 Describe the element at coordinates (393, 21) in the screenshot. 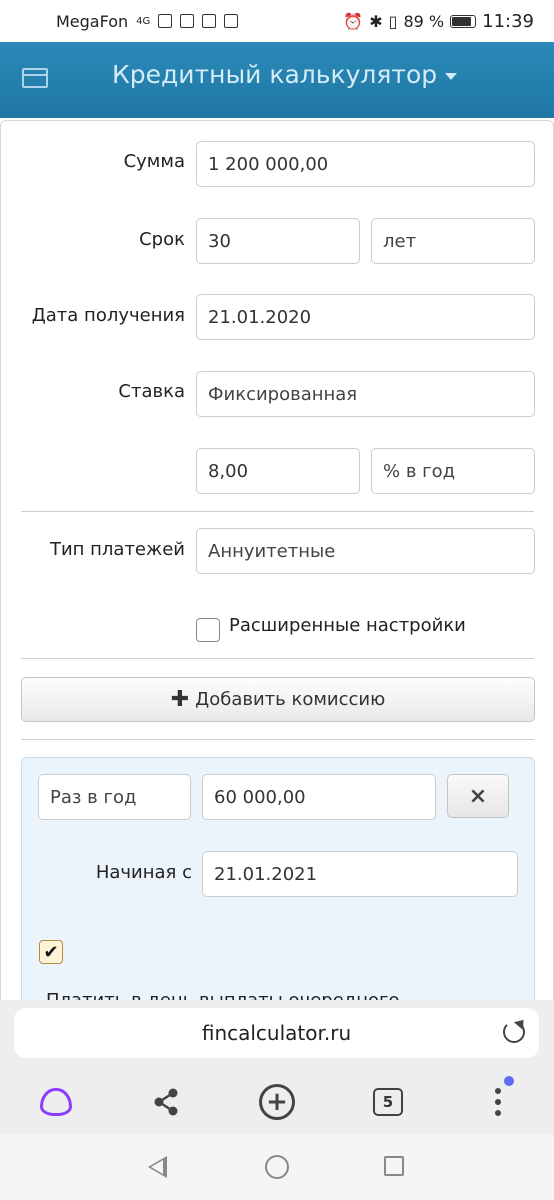

I see `vibrate-icon: ▯` at that location.